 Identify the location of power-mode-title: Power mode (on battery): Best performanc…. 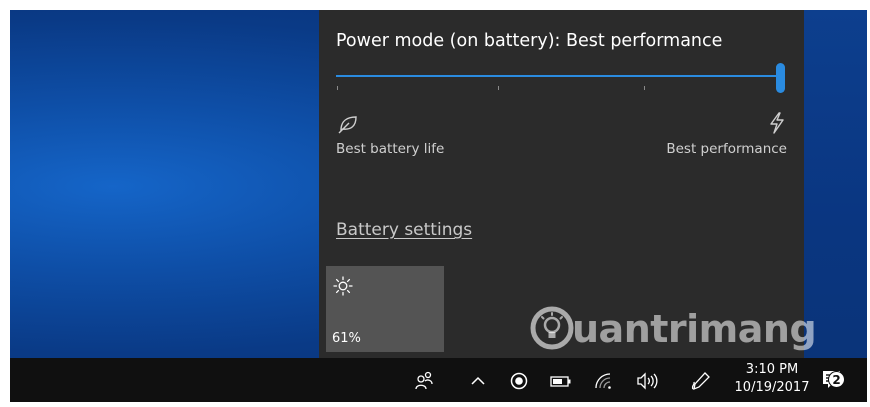
(529, 41).